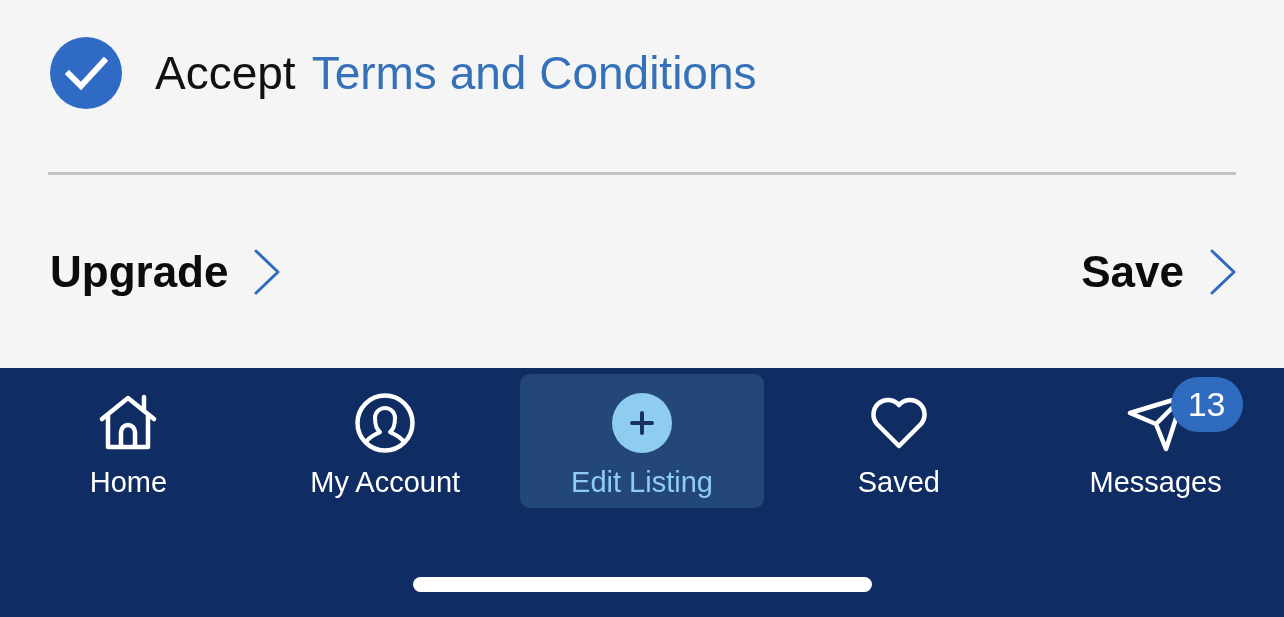 The image size is (1284, 617). What do you see at coordinates (1158, 271) in the screenshot?
I see `action-button: Save` at bounding box center [1158, 271].